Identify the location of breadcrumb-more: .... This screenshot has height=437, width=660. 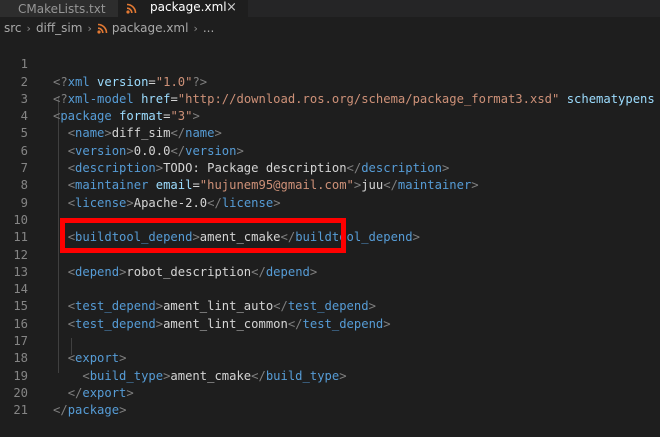
(208, 28).